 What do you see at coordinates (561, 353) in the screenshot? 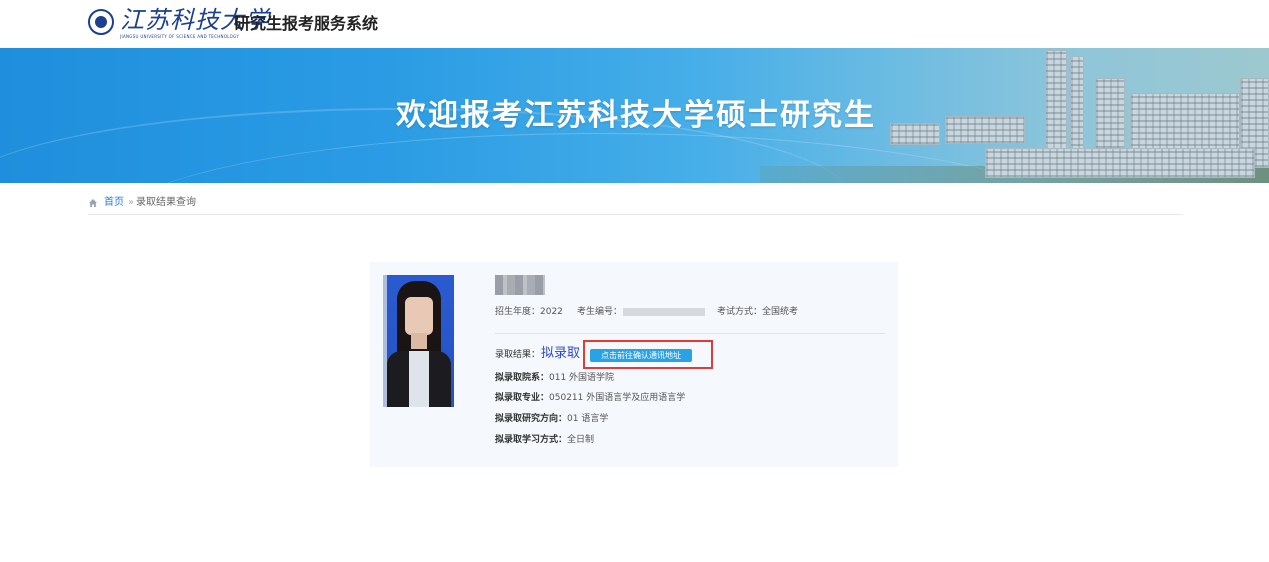
I see `admission-result-value: 拟录取` at bounding box center [561, 353].